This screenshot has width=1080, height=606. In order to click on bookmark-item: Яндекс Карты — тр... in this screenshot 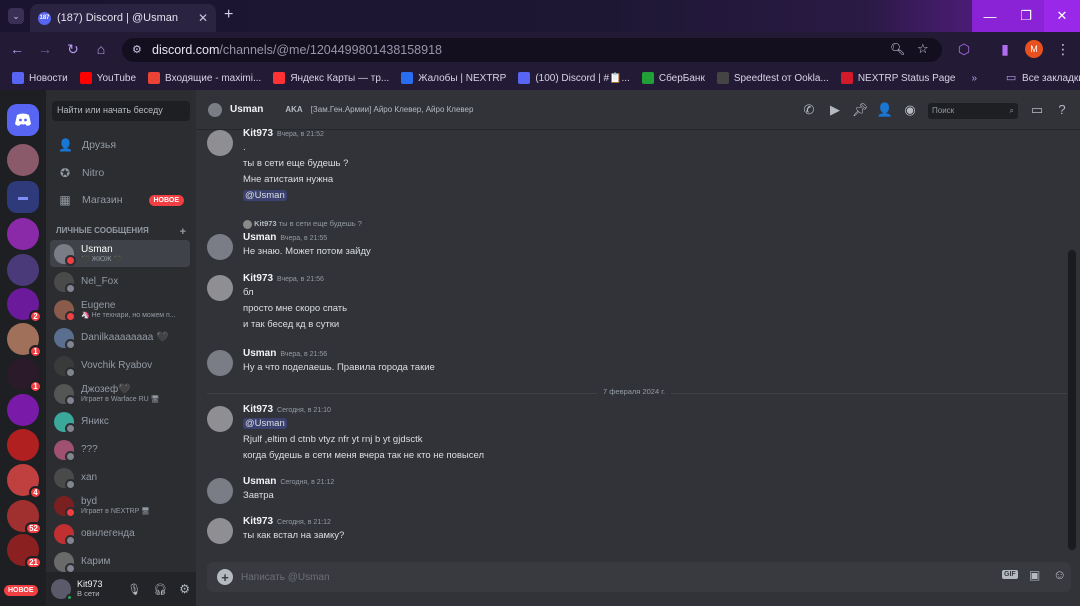, I will do `click(331, 78)`.